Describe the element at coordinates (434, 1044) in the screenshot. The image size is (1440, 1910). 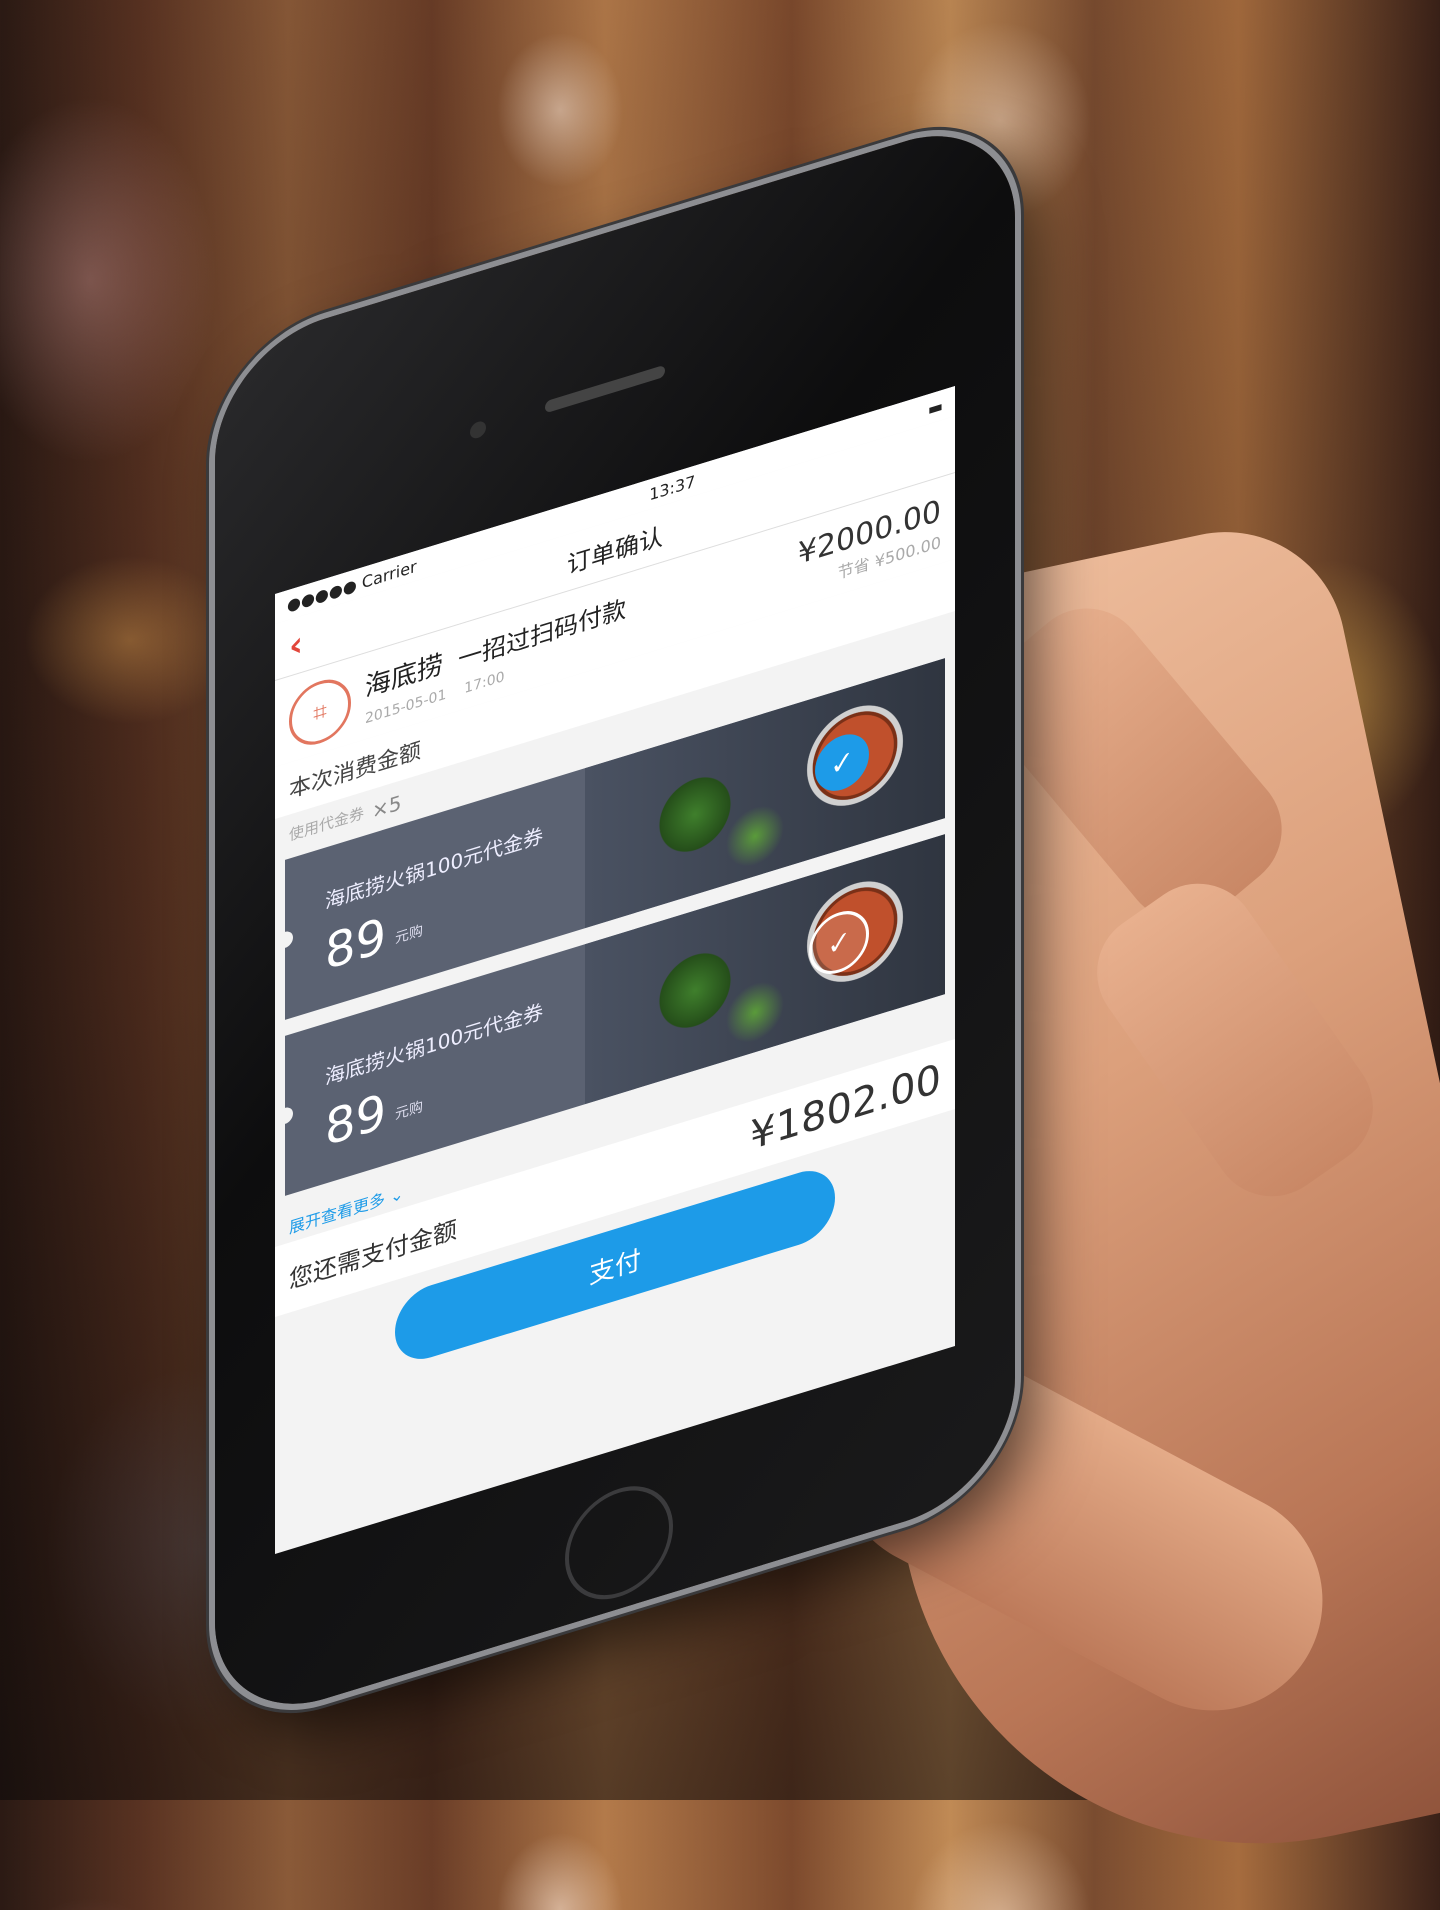
I see `coupon-title: 海底捞火锅100元代金券` at that location.